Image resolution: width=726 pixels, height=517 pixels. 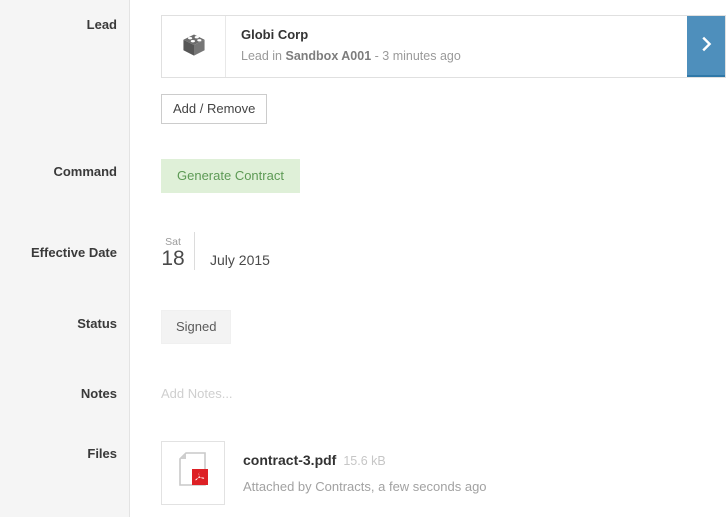 I want to click on status-row: Signed, so click(x=196, y=327).